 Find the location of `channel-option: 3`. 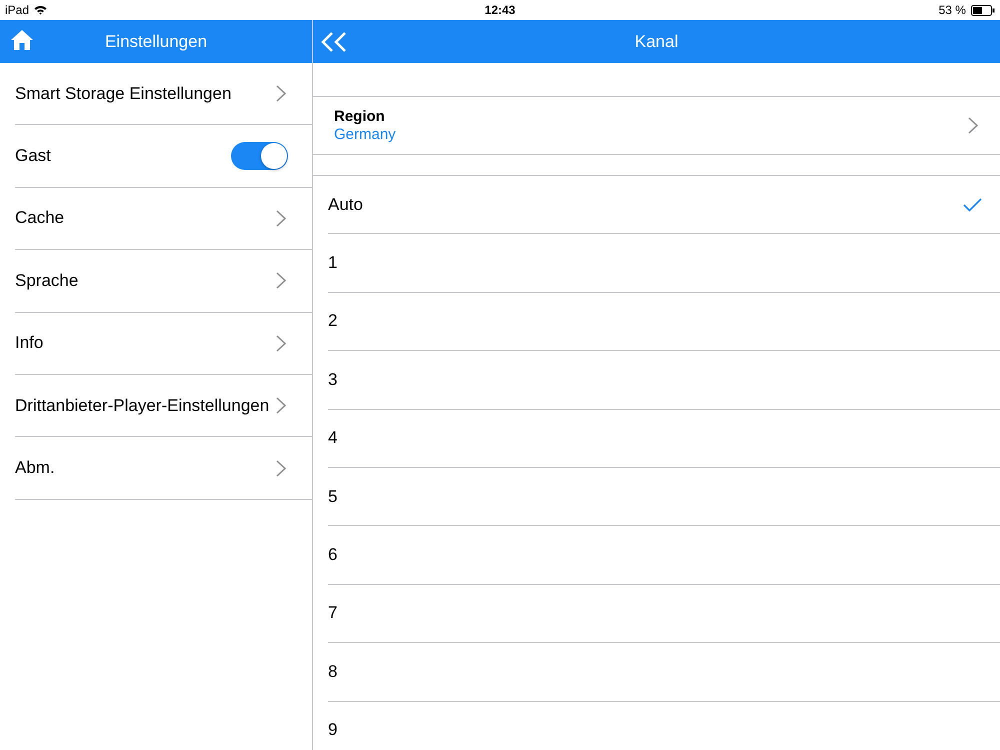

channel-option: 3 is located at coordinates (664, 380).